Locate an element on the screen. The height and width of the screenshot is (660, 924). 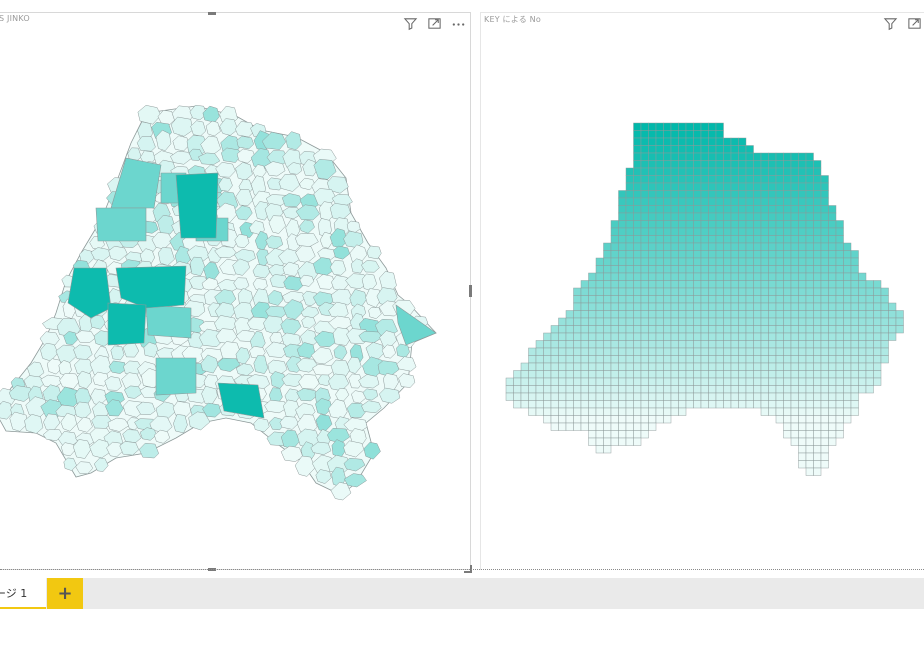
resize-handle-top is located at coordinates (212, 13).